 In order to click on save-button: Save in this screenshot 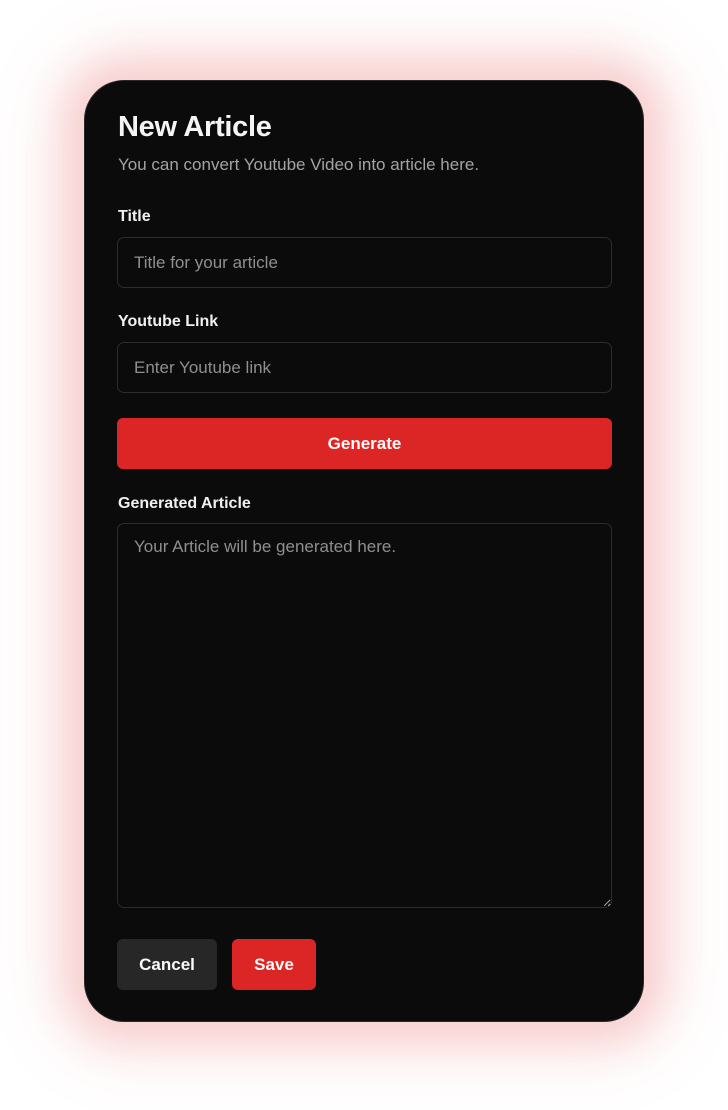, I will do `click(274, 964)`.